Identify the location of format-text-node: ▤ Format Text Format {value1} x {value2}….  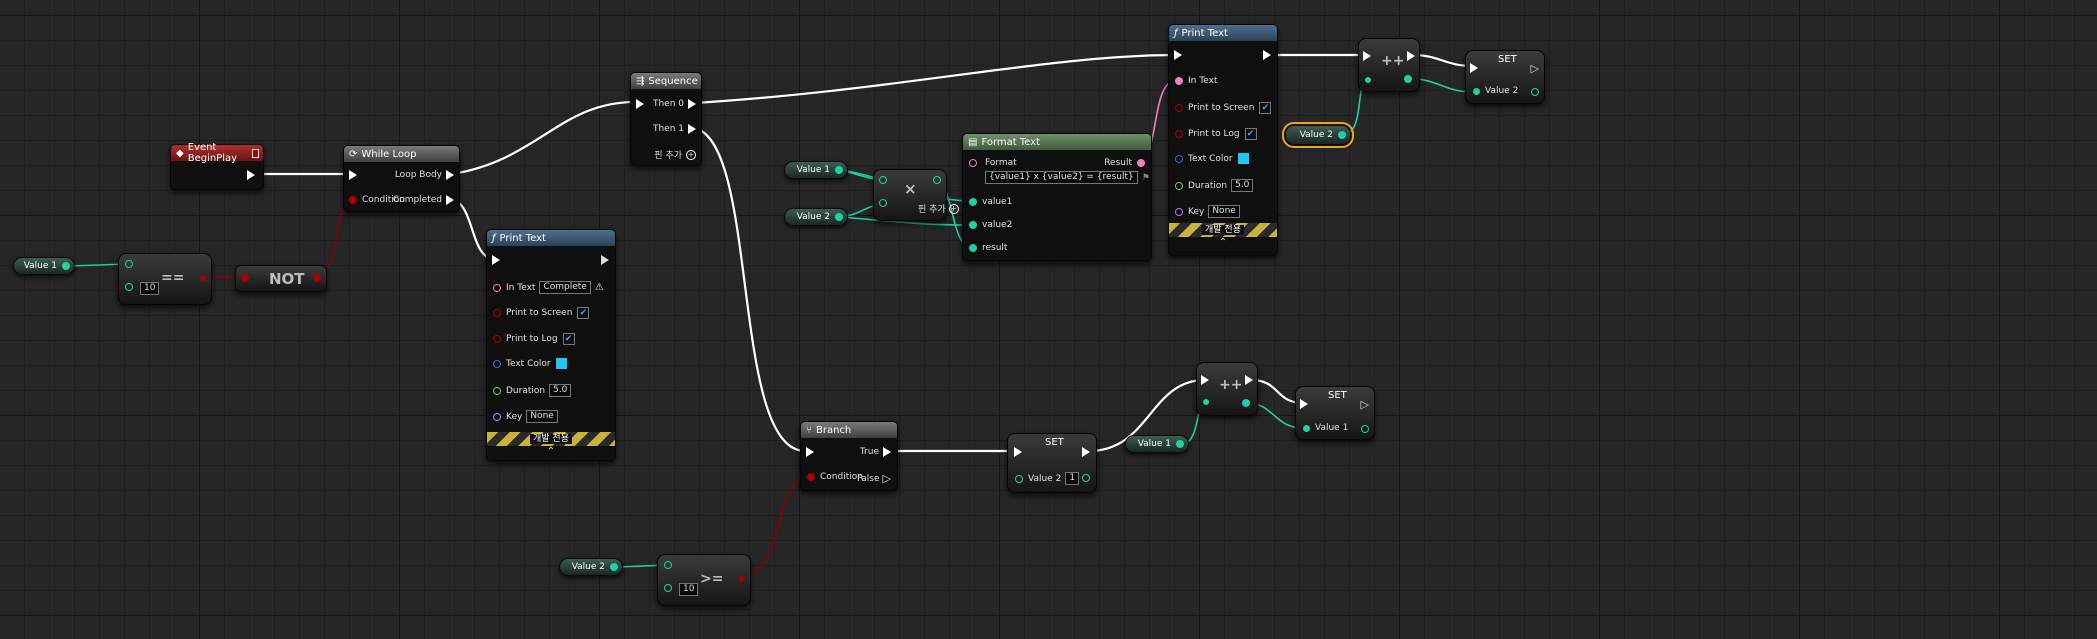
(1057, 197).